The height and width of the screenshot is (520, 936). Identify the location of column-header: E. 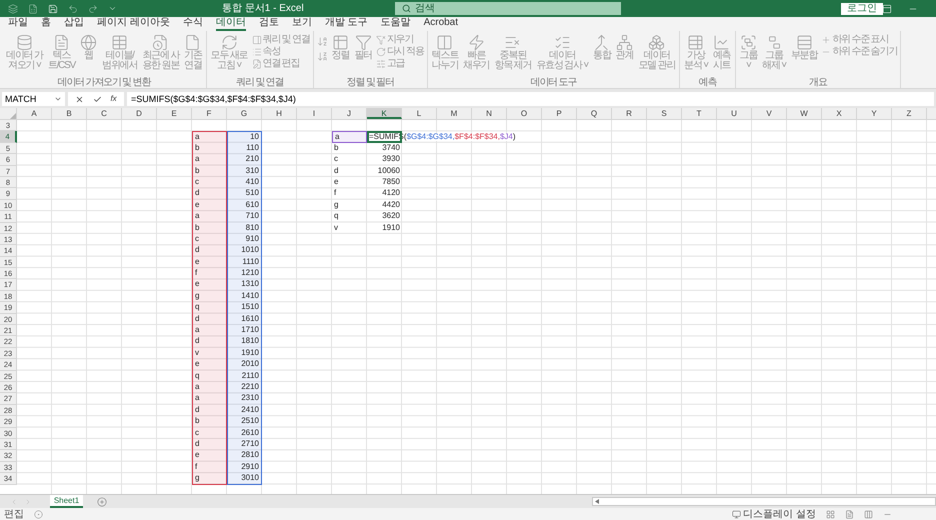
(174, 113).